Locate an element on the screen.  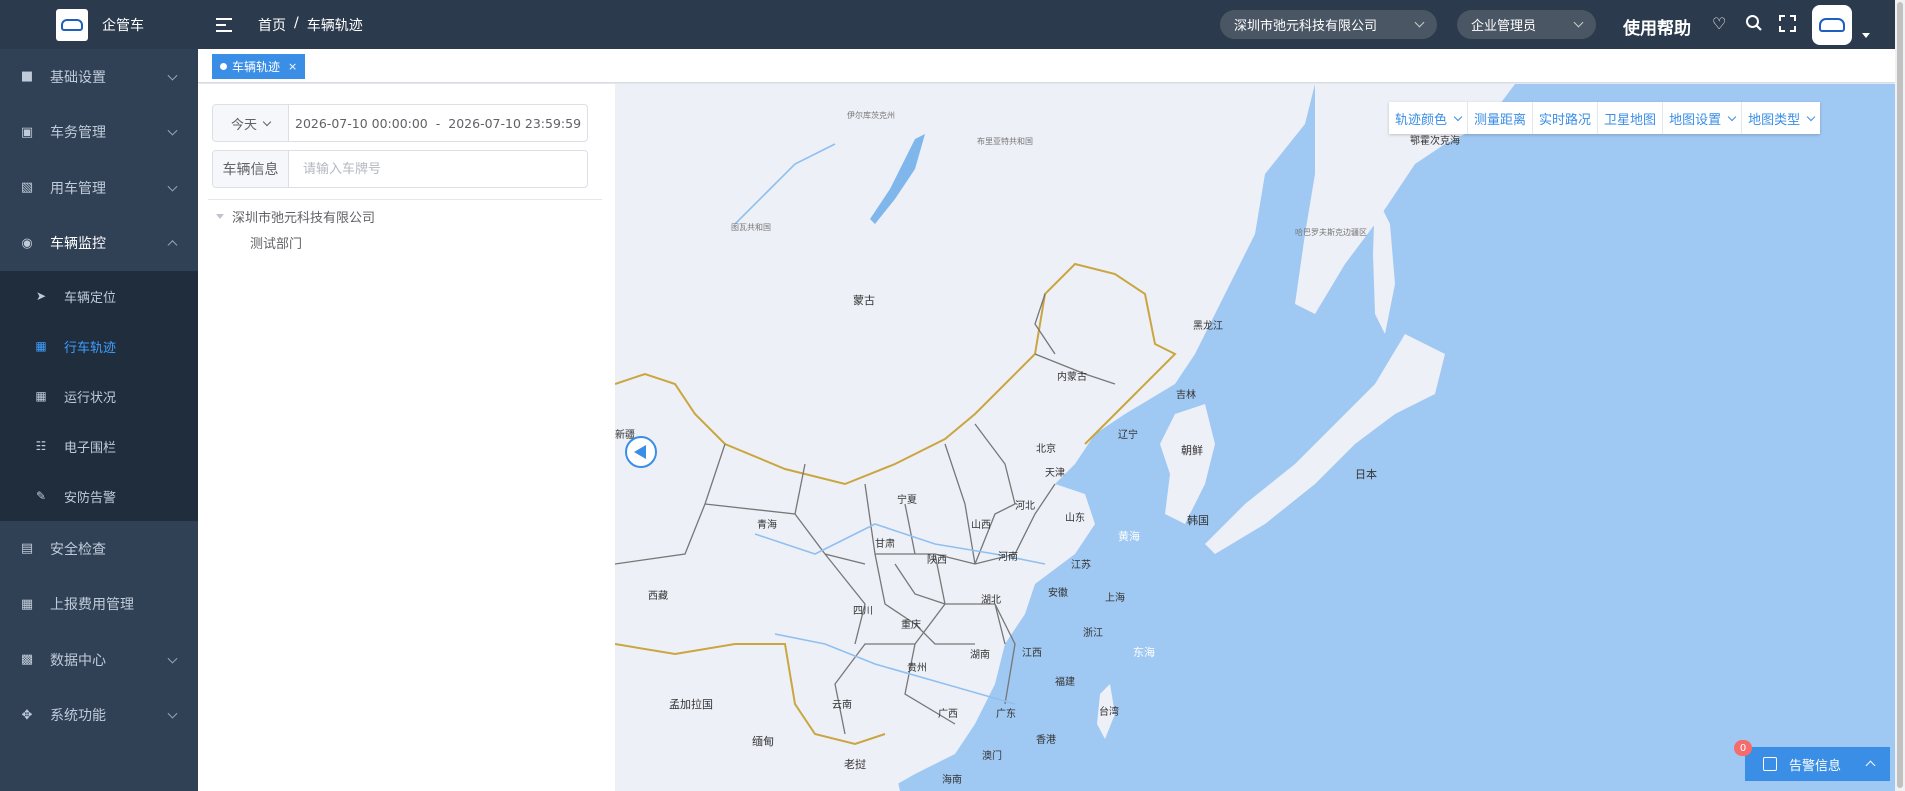
sidebar-item-vehicle-monitor: ◉ 车辆监控 is located at coordinates (99, 244).